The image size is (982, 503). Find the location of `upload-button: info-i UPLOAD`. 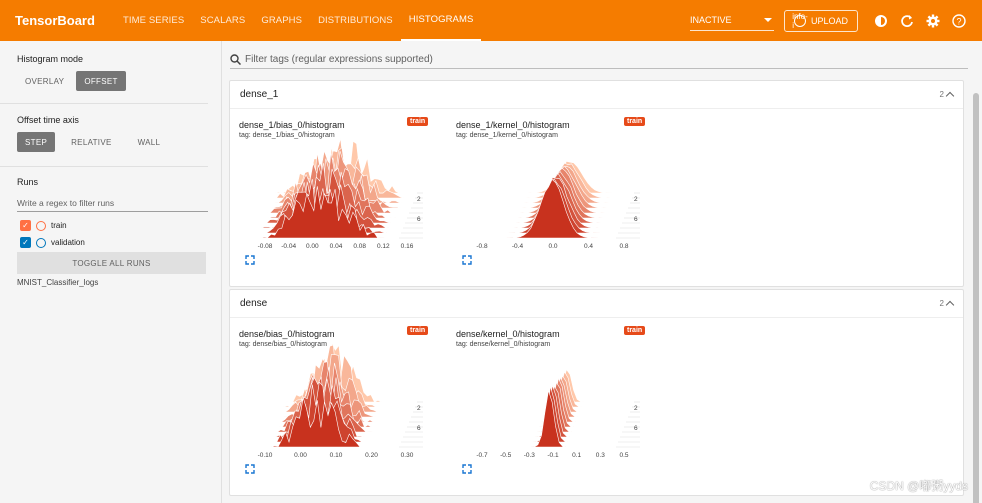

upload-button: info-i UPLOAD is located at coordinates (820, 20).